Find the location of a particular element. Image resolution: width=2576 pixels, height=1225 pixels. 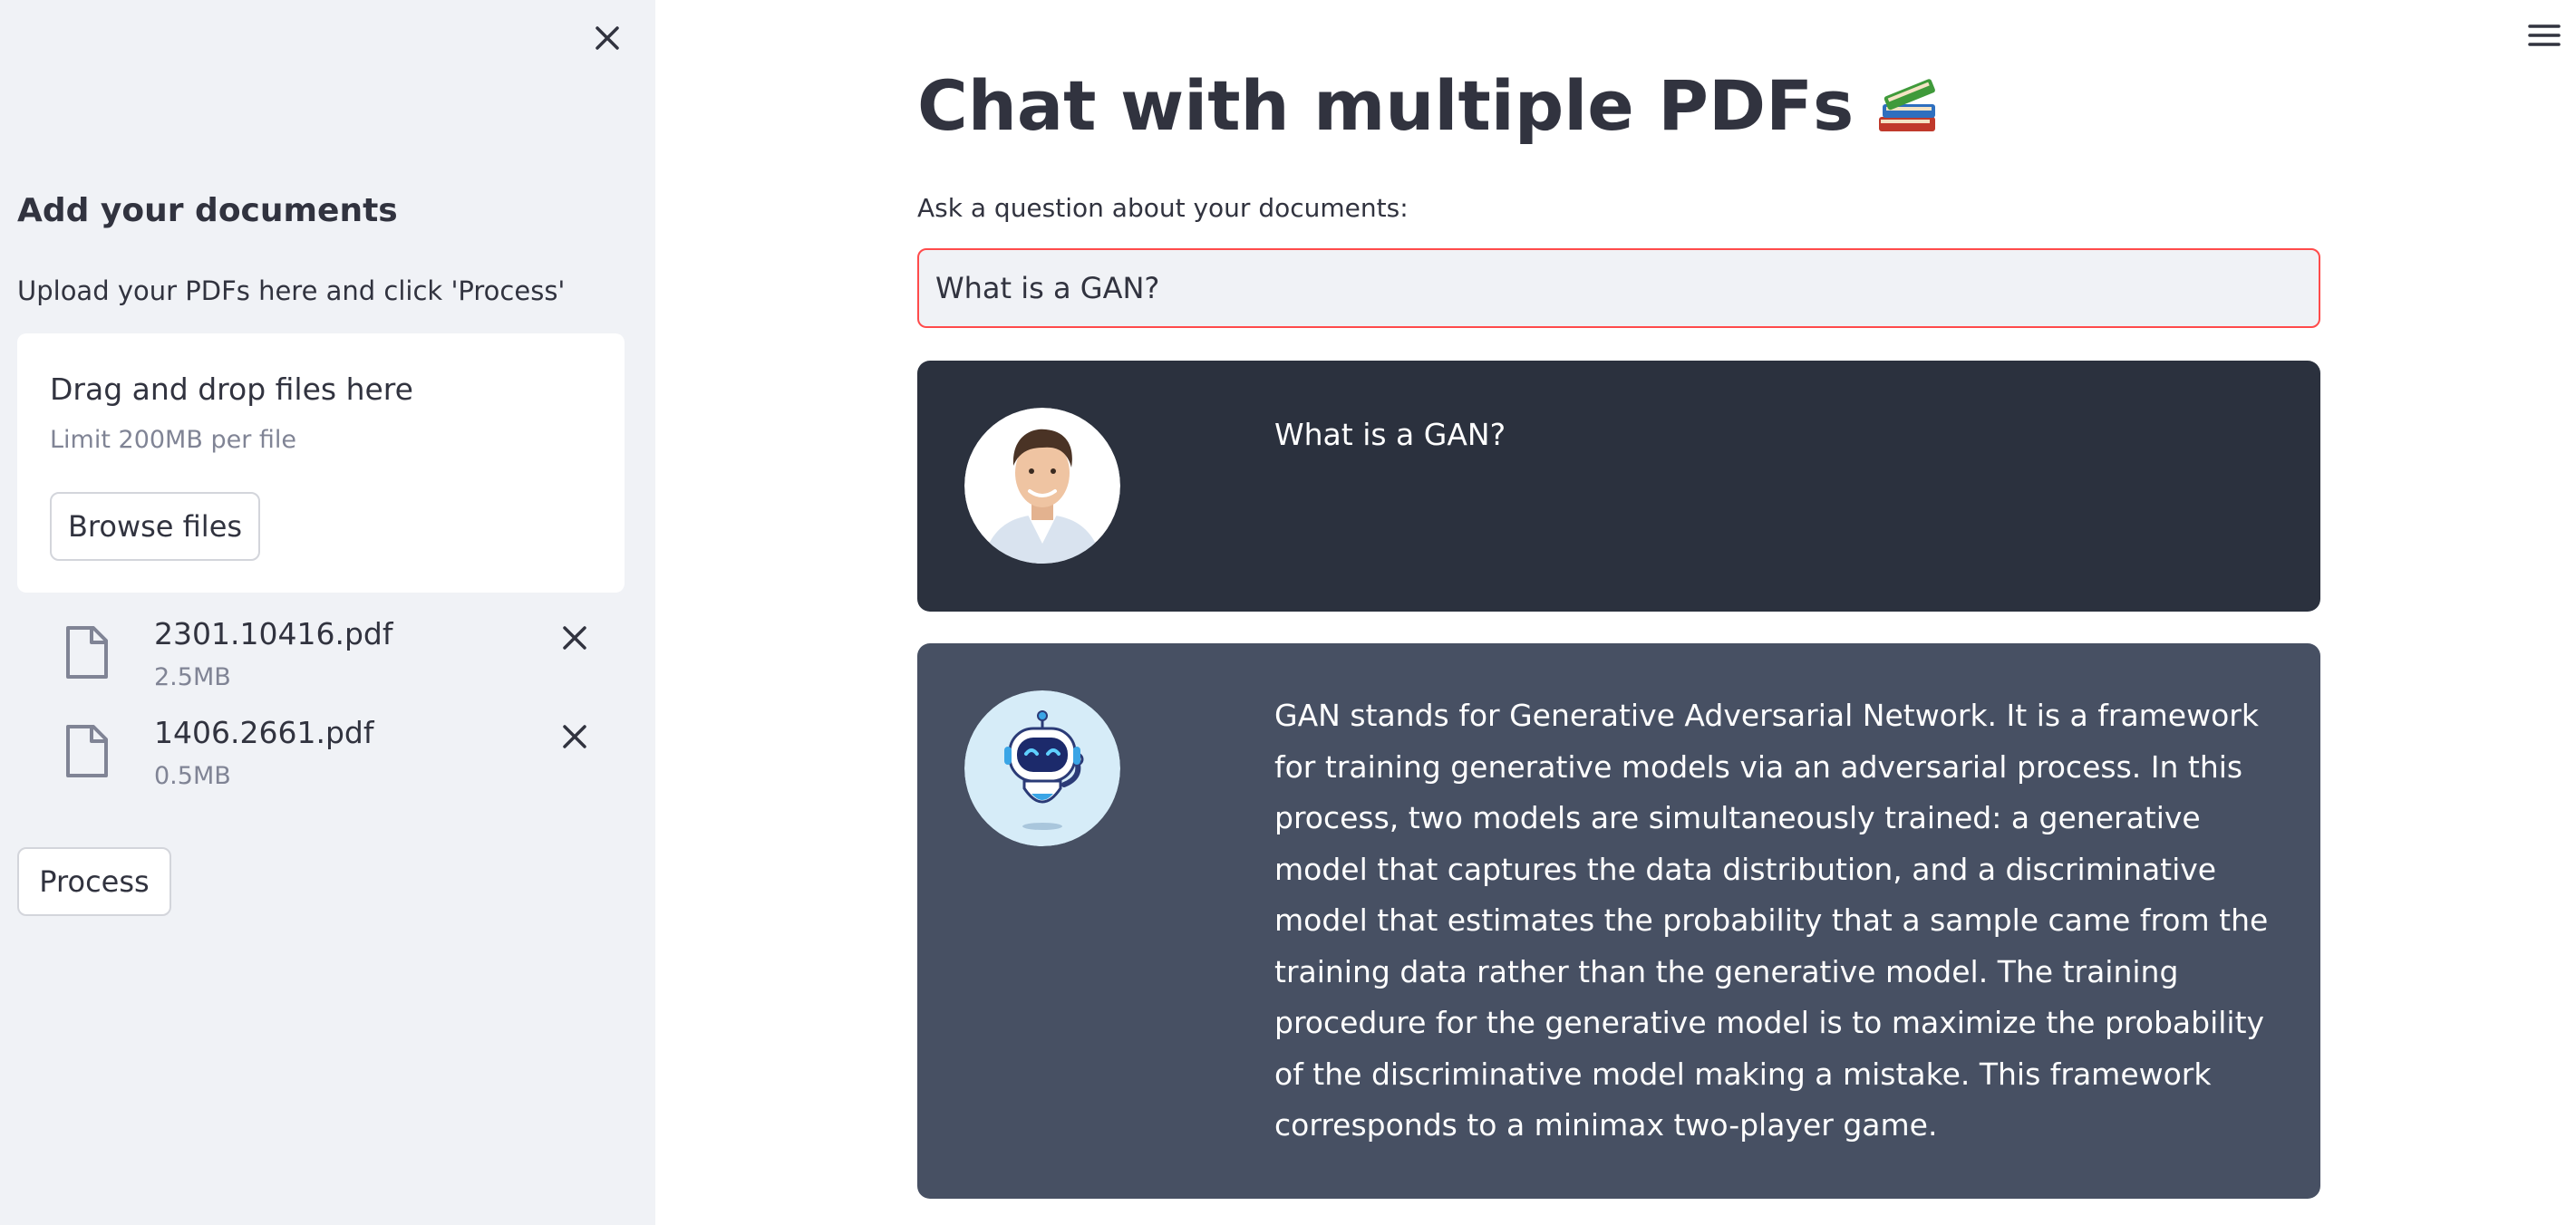

process-button: Process is located at coordinates (94, 881).